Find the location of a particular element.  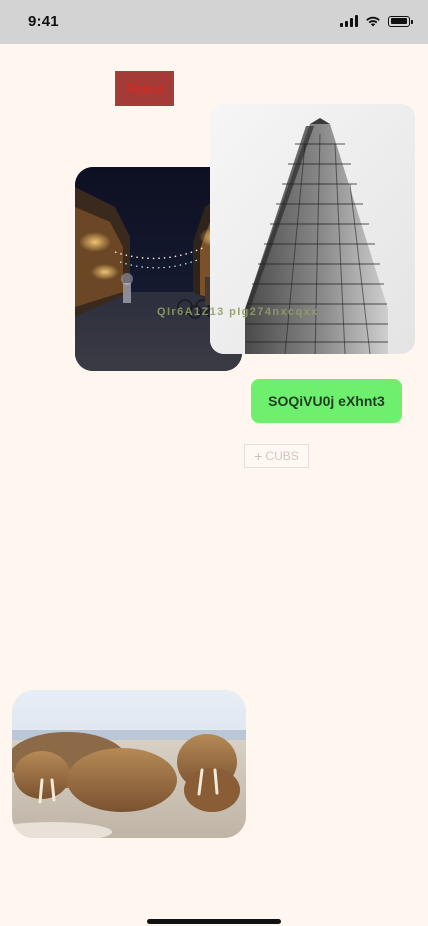

add-cubs-button: + CUBS is located at coordinates (276, 456).